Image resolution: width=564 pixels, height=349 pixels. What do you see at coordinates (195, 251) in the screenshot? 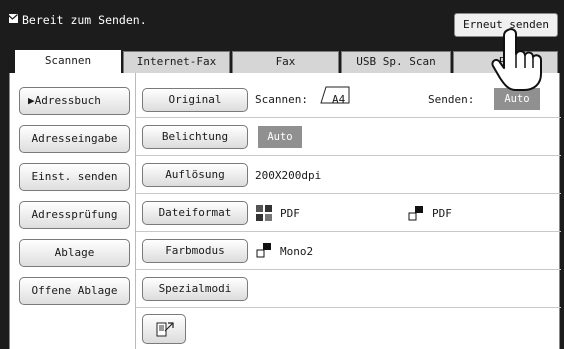
I see `color-mode-button: Farbmodus` at bounding box center [195, 251].